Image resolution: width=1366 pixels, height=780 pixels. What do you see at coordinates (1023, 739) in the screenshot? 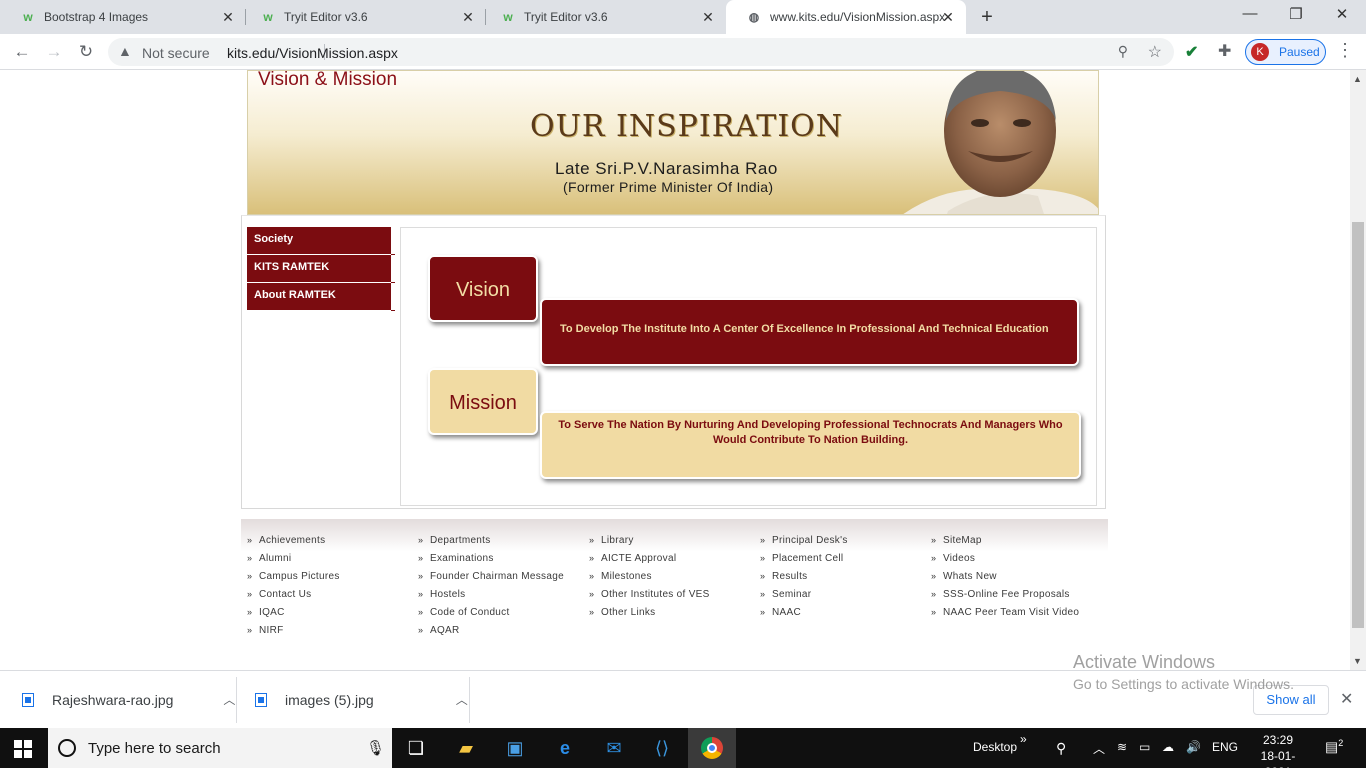
I see `toolbar-expand-icon: »` at bounding box center [1023, 739].